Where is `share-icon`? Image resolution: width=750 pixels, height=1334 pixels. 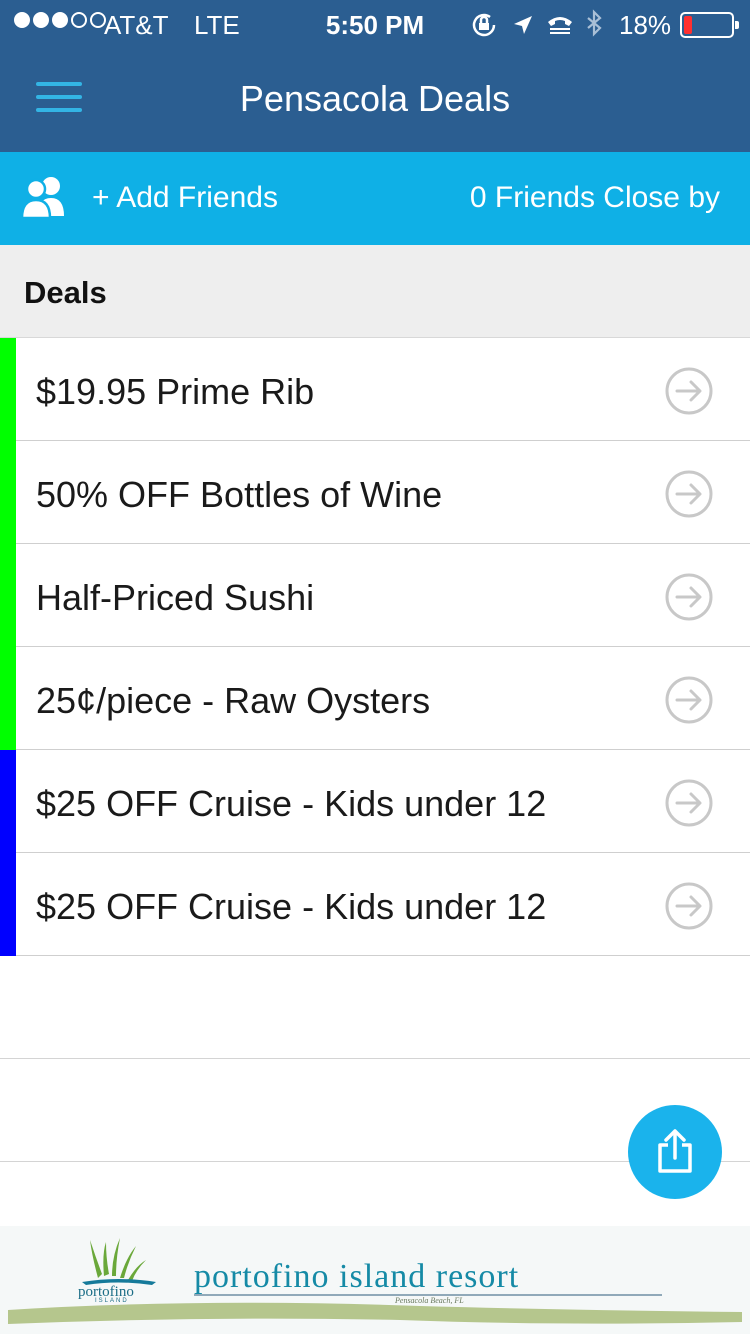 share-icon is located at coordinates (675, 1151).